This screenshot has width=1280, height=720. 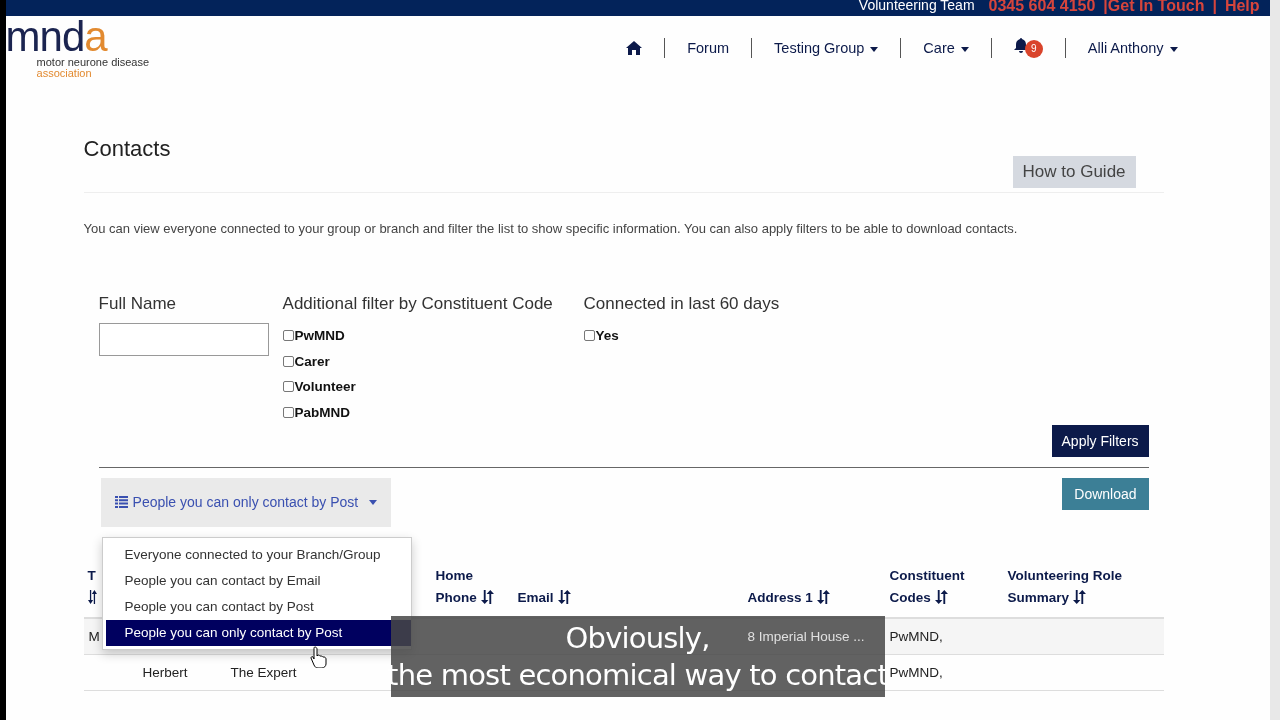 What do you see at coordinates (1105, 494) in the screenshot?
I see `download-button: Download` at bounding box center [1105, 494].